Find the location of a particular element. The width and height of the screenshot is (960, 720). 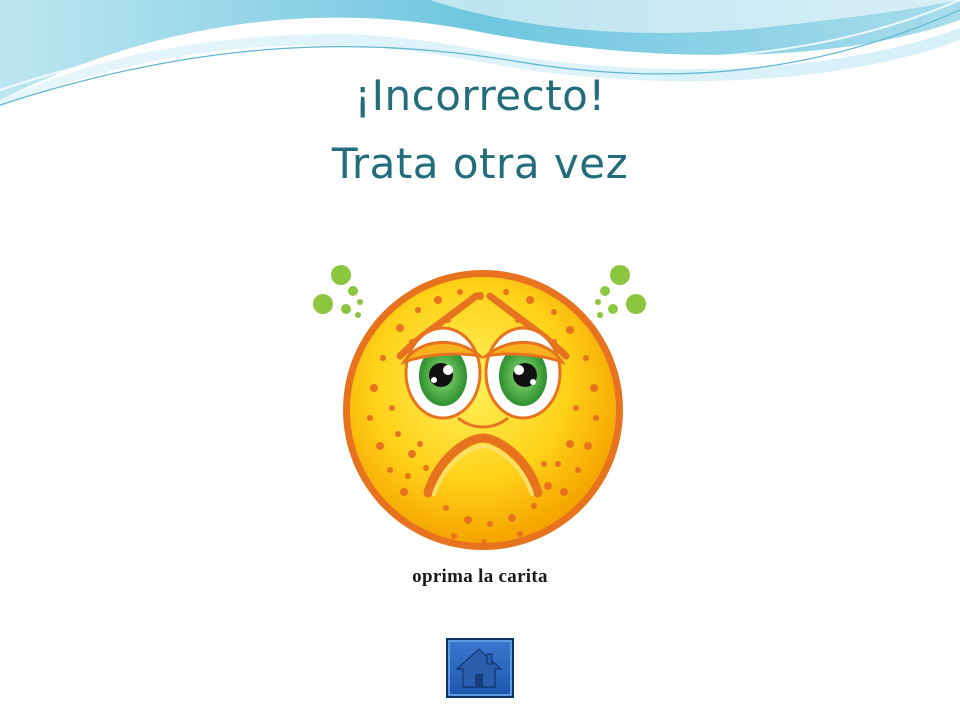

home-icon is located at coordinates (479, 668).